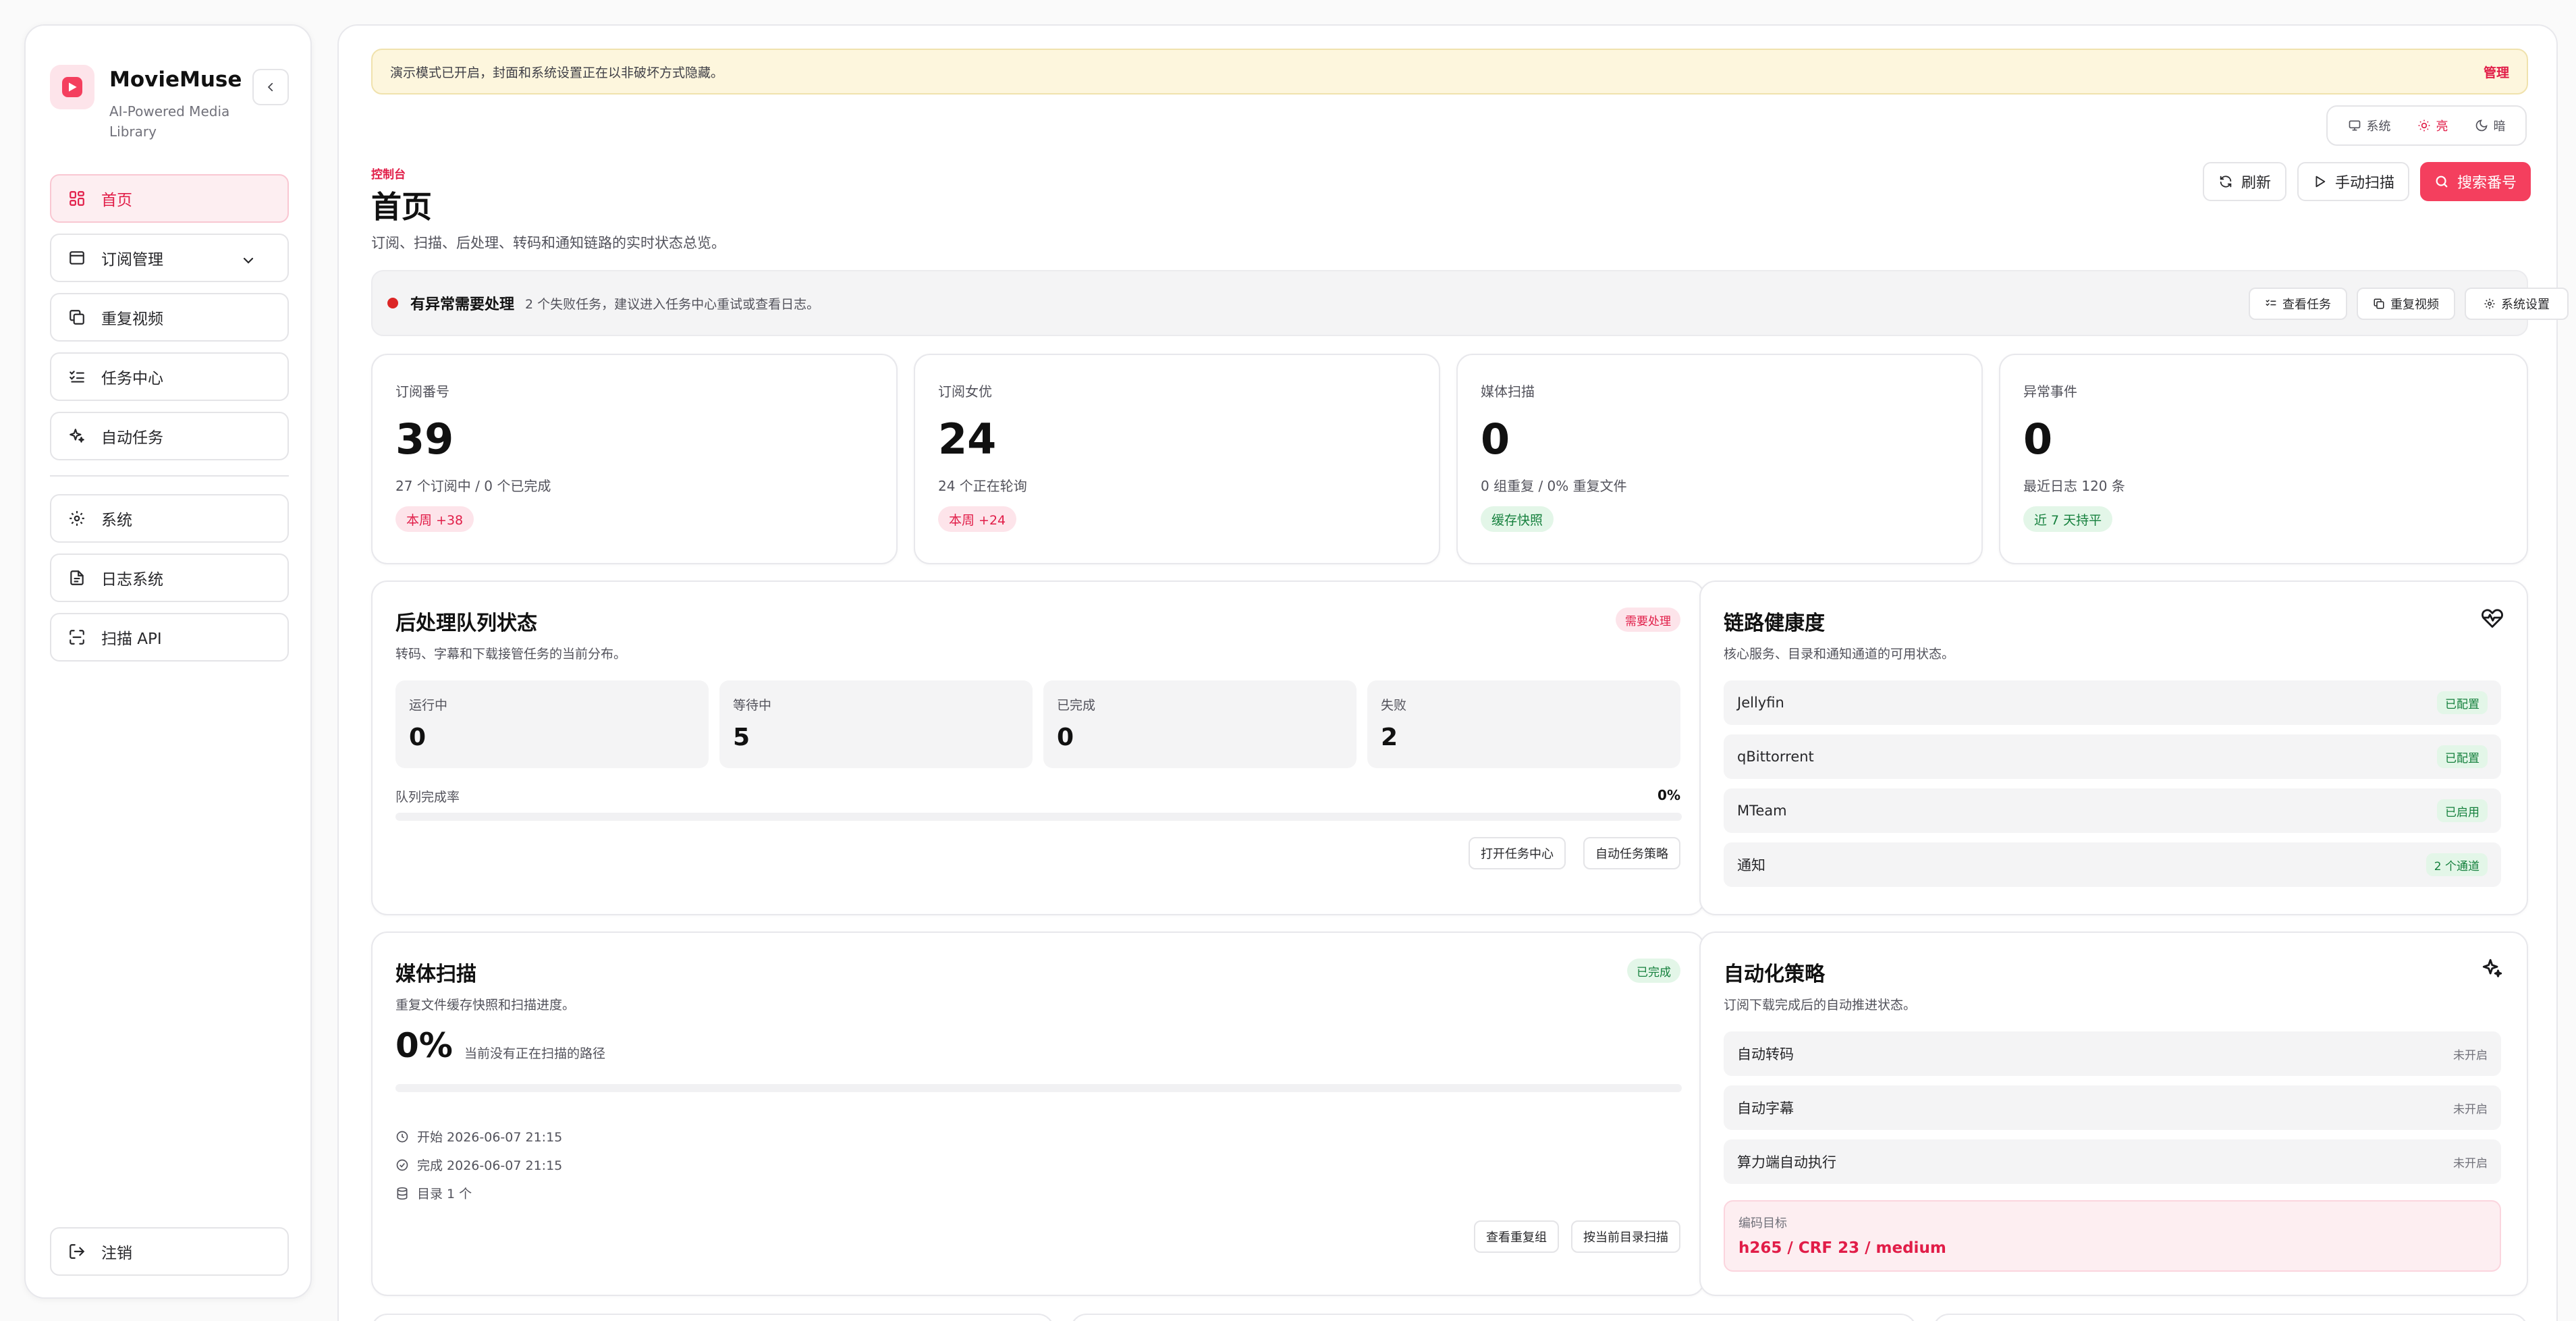 This screenshot has width=2576, height=1321. Describe the element at coordinates (1038, 1088) in the screenshot. I see `scan-progress-bar` at that location.